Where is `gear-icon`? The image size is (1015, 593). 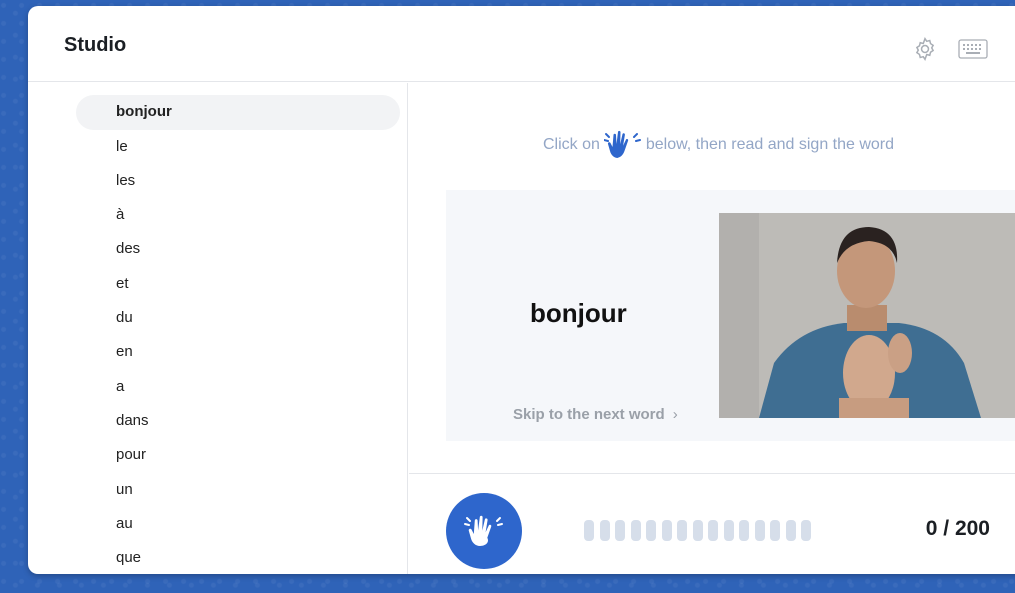 gear-icon is located at coordinates (925, 49).